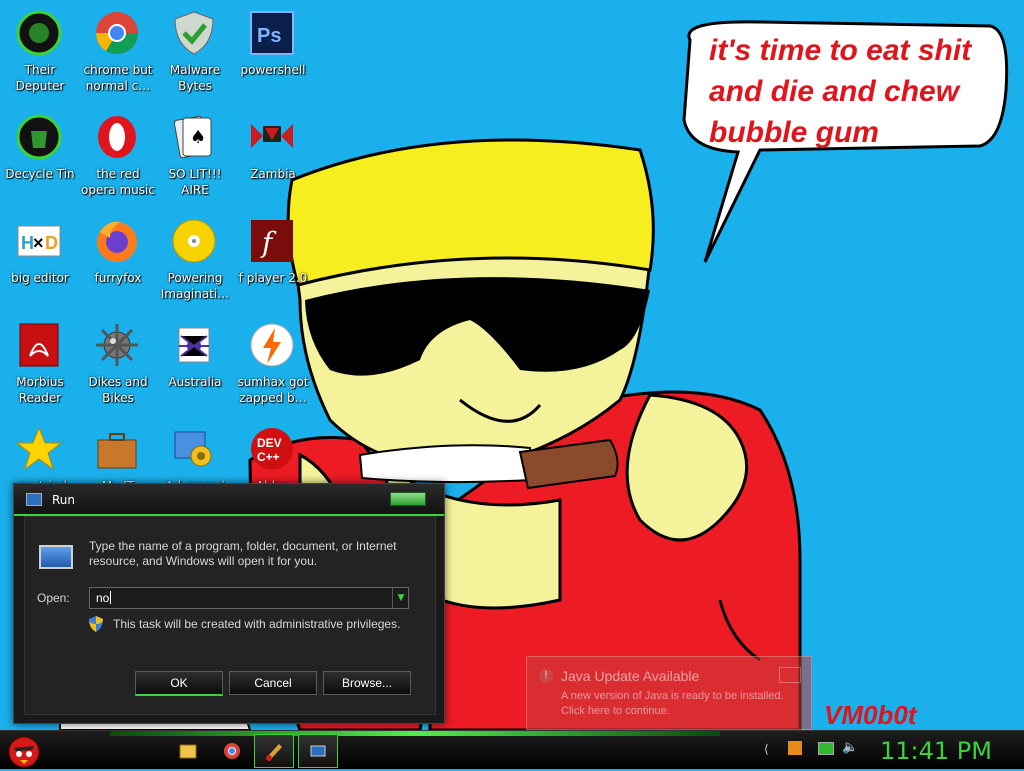 Image resolution: width=1024 pixels, height=771 pixels. What do you see at coordinates (795, 748) in the screenshot?
I see `java-icon` at bounding box center [795, 748].